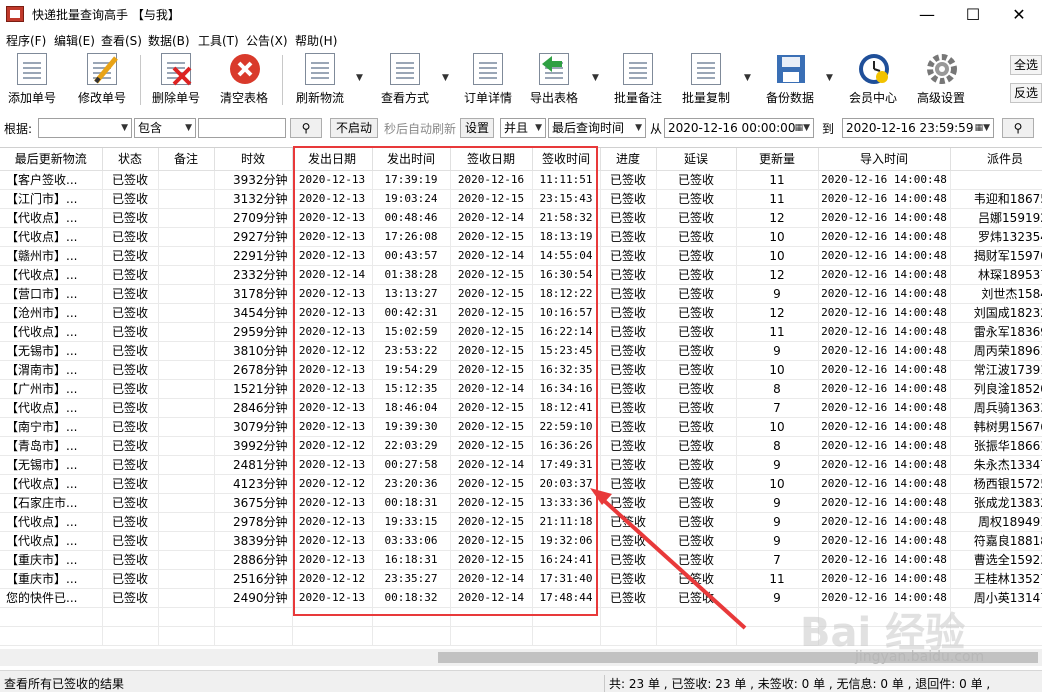  Describe the element at coordinates (738, 657) in the screenshot. I see `scrollbar-thumb` at that location.